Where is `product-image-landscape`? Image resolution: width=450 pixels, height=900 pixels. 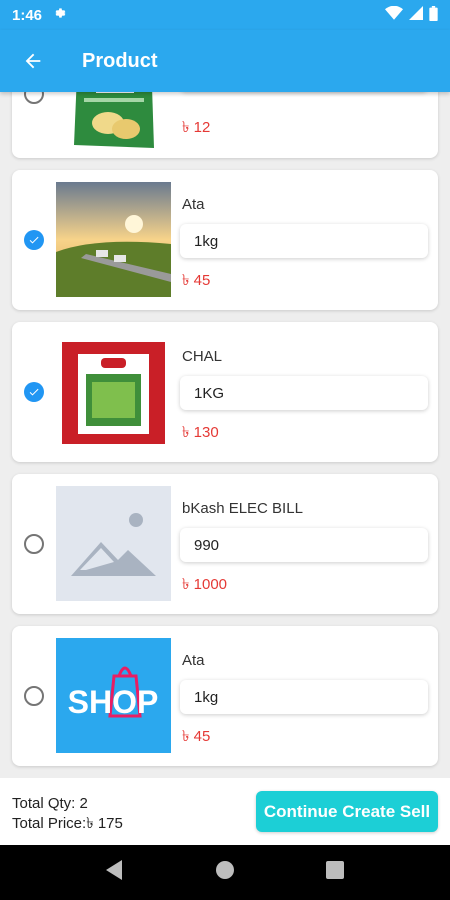
product-image-landscape is located at coordinates (113, 239).